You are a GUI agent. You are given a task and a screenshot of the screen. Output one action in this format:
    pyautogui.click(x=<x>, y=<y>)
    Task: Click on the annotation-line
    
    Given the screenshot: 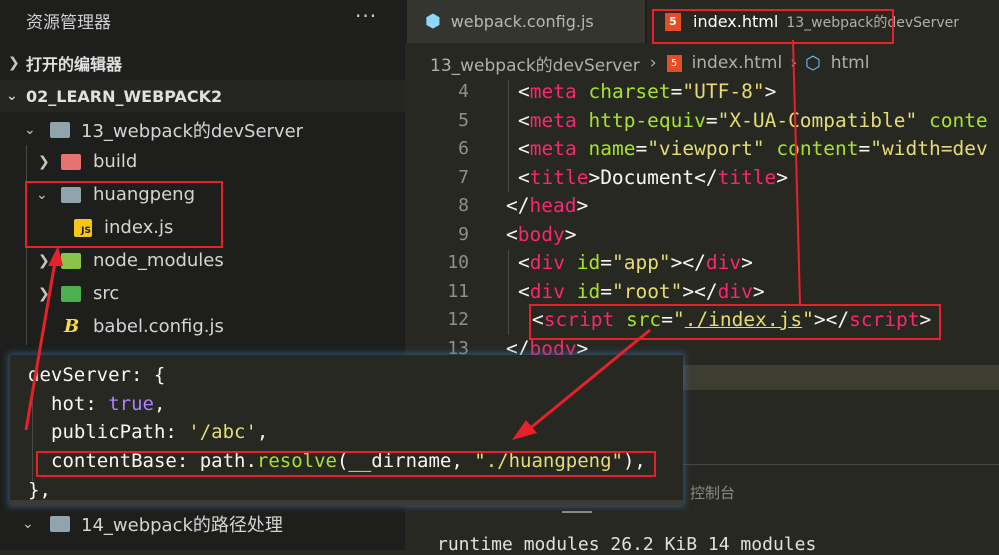 What is the action you would take?
    pyautogui.click(x=796, y=172)
    